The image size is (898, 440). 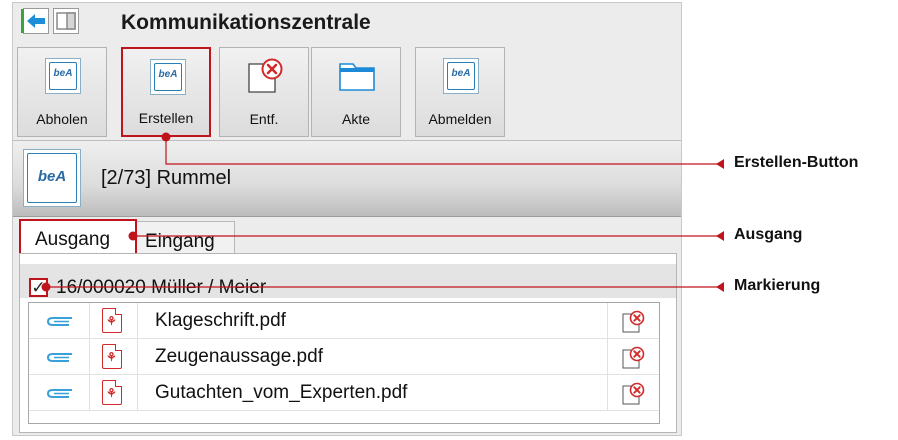 What do you see at coordinates (796, 162) in the screenshot?
I see `callout-create-button: Erstellen-Button` at bounding box center [796, 162].